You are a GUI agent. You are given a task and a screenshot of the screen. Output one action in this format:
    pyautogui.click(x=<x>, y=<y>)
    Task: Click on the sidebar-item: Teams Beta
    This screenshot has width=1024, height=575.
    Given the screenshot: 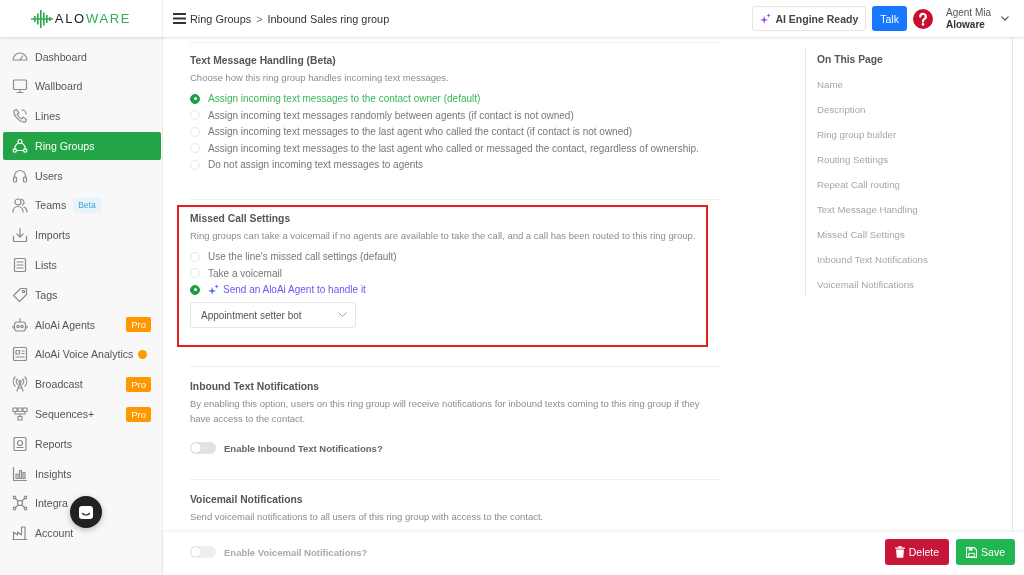 What is the action you would take?
    pyautogui.click(x=82, y=205)
    